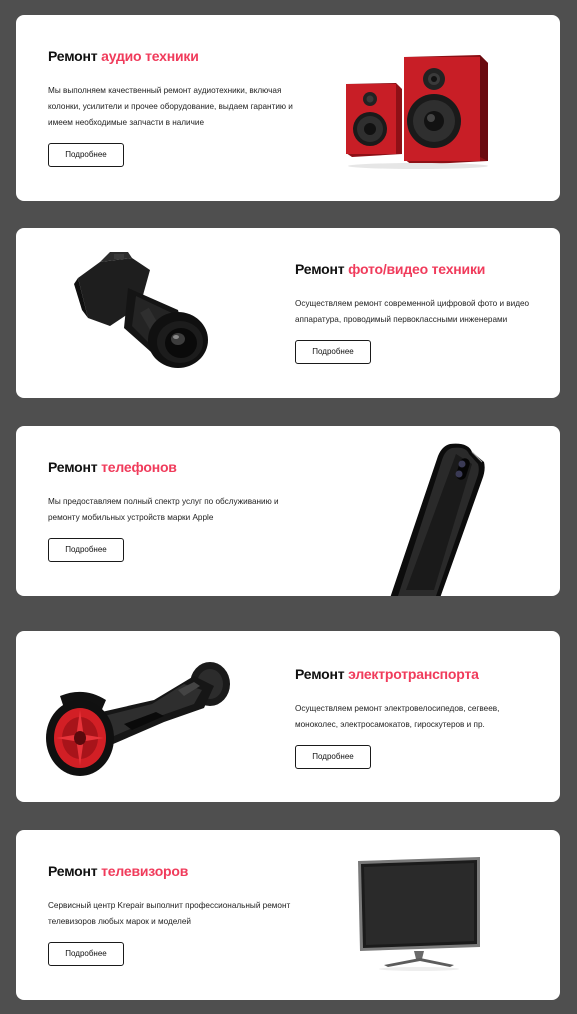 This screenshot has height=1014, width=577. What do you see at coordinates (333, 757) in the screenshot?
I see `more-button-ev: Подробнее` at bounding box center [333, 757].